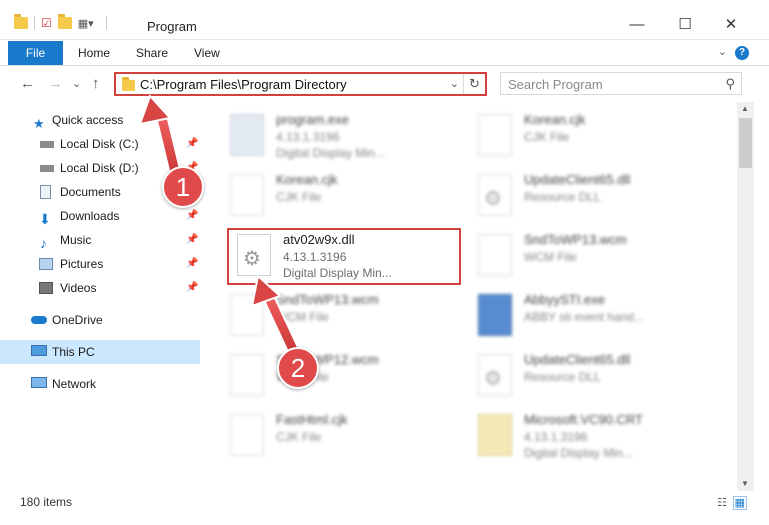  What do you see at coordinates (43, 243) in the screenshot?
I see `music-icon: ♪` at bounding box center [43, 243].